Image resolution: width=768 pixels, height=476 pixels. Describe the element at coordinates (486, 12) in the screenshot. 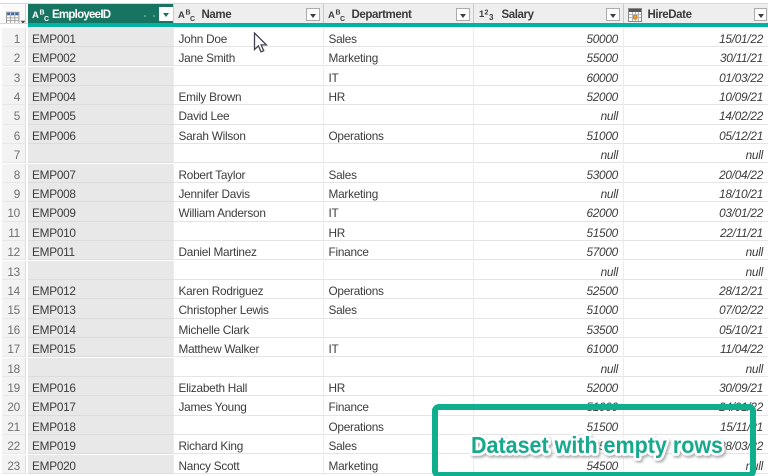

I see `svg-text: 2` at that location.